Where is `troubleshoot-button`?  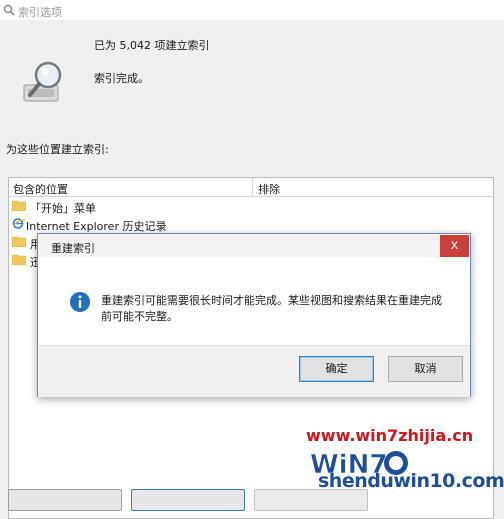
troubleshoot-button is located at coordinates (311, 500).